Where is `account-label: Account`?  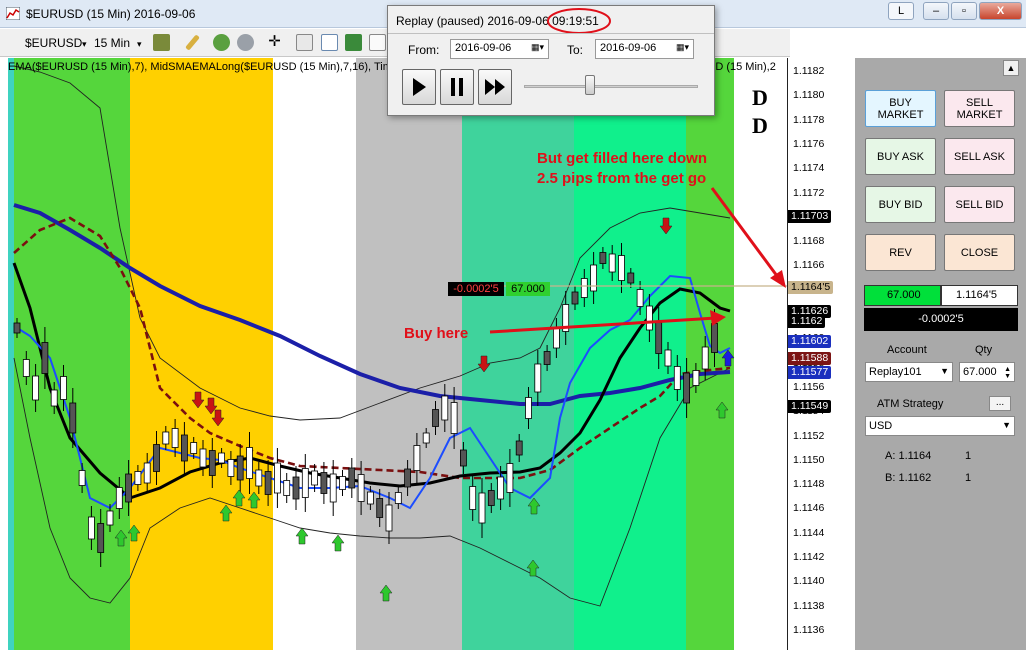 account-label: Account is located at coordinates (907, 350).